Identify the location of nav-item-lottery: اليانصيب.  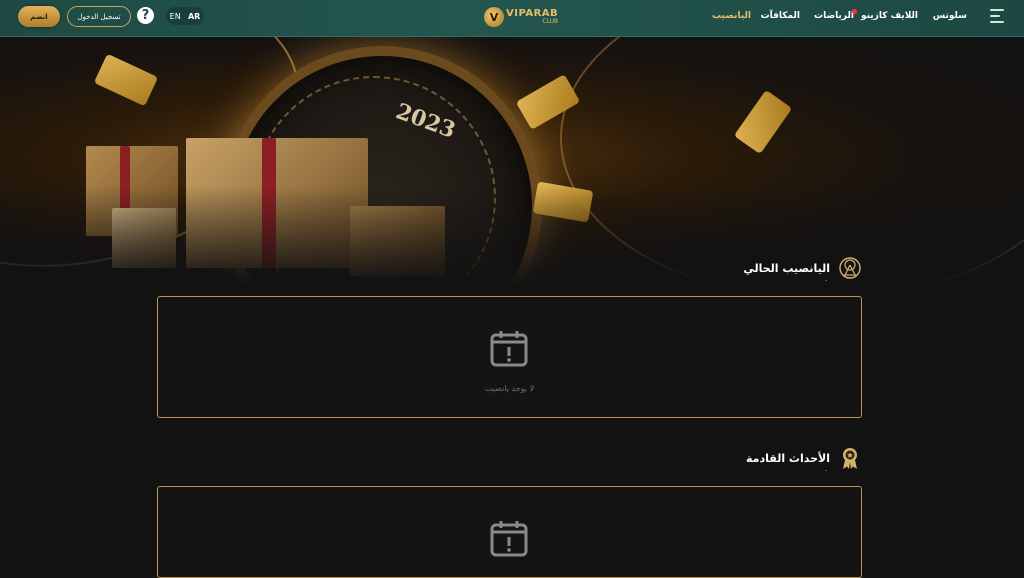
(731, 16).